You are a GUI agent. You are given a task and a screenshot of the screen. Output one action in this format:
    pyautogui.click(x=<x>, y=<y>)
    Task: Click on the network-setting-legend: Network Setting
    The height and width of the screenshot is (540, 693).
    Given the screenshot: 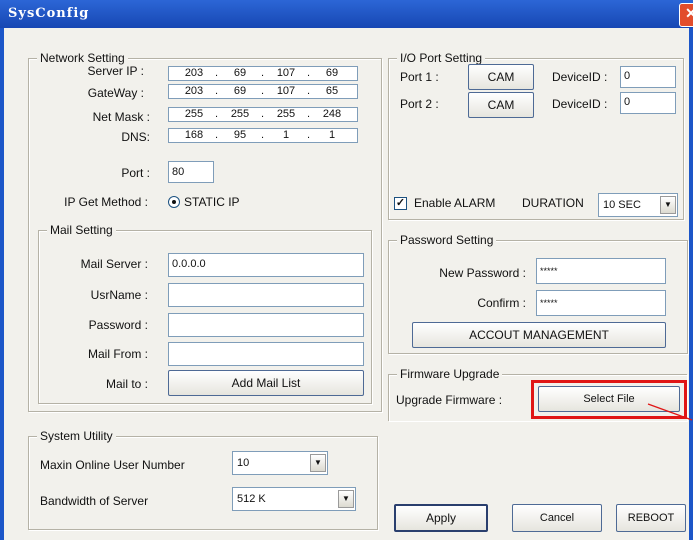 What is the action you would take?
    pyautogui.click(x=82, y=58)
    